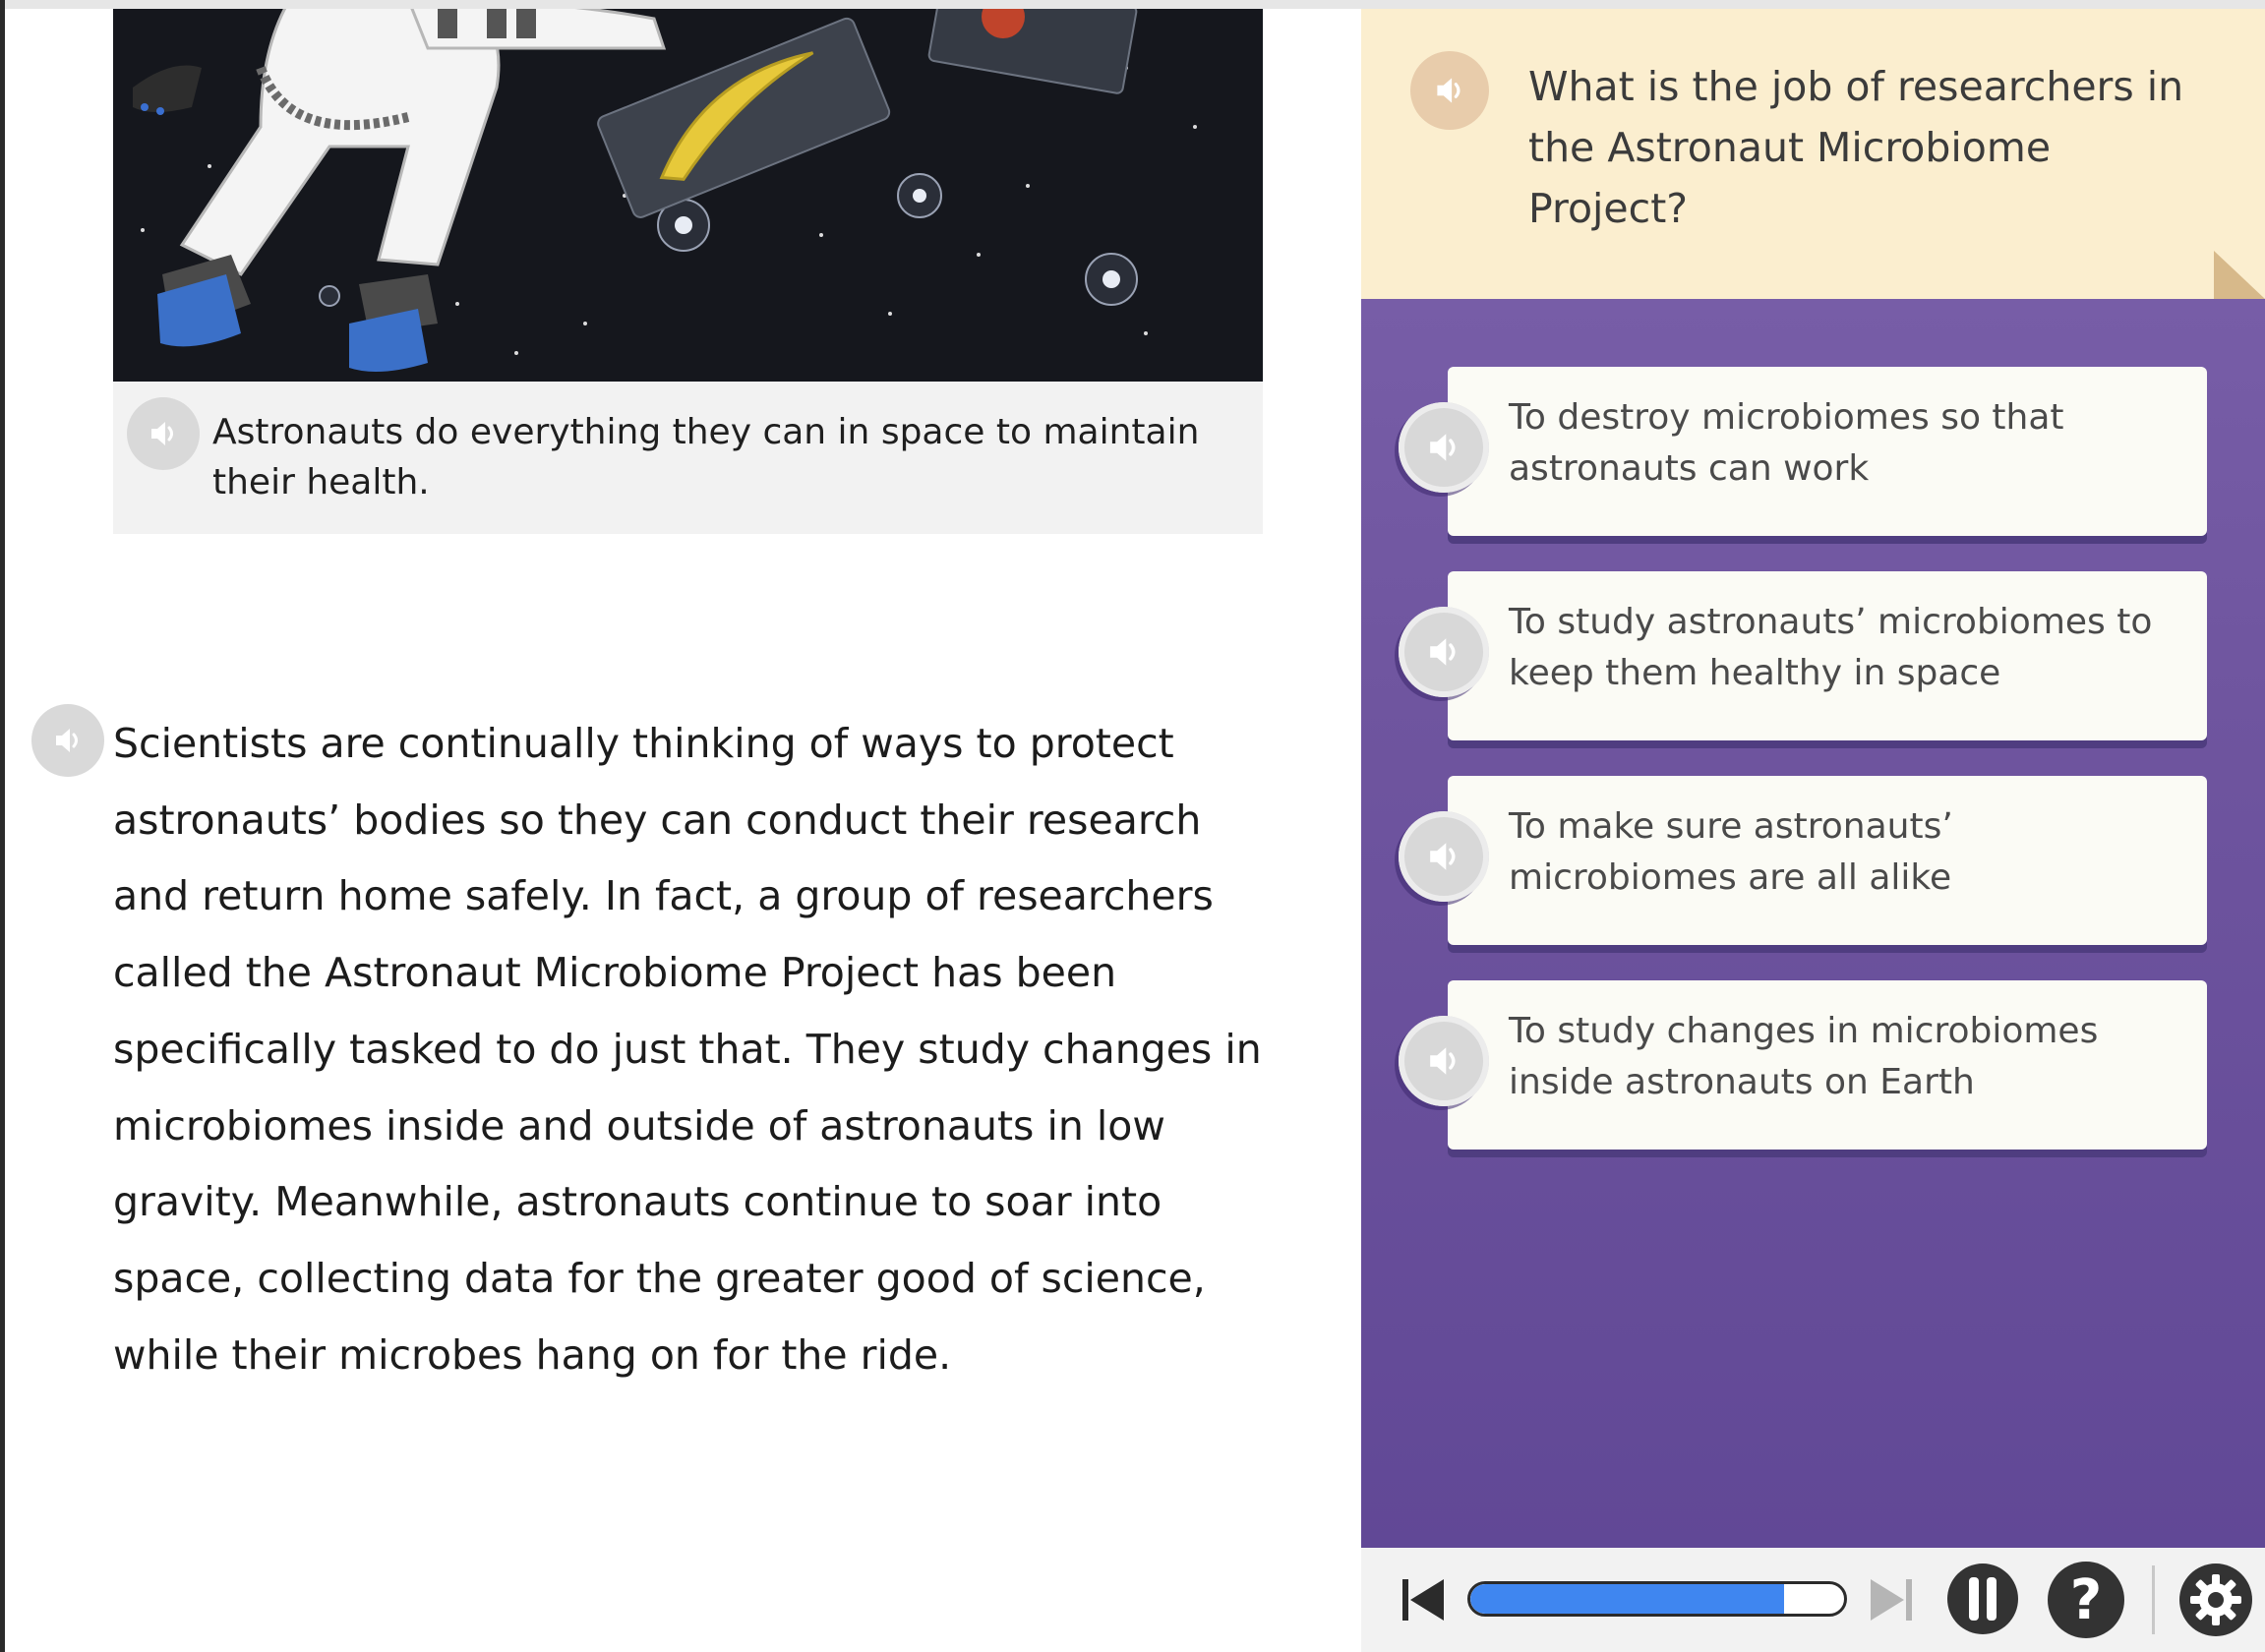 The width and height of the screenshot is (2265, 1652). Describe the element at coordinates (2153, 1599) in the screenshot. I see `toolbar-divider` at that location.